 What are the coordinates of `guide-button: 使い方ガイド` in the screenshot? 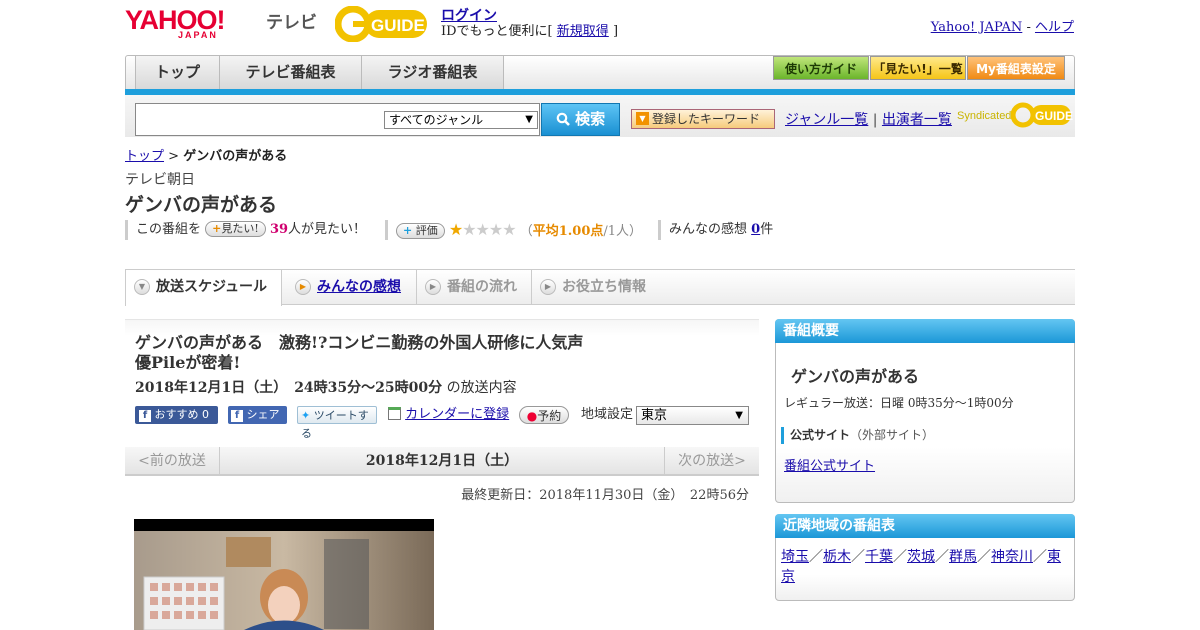 It's located at (821, 68).